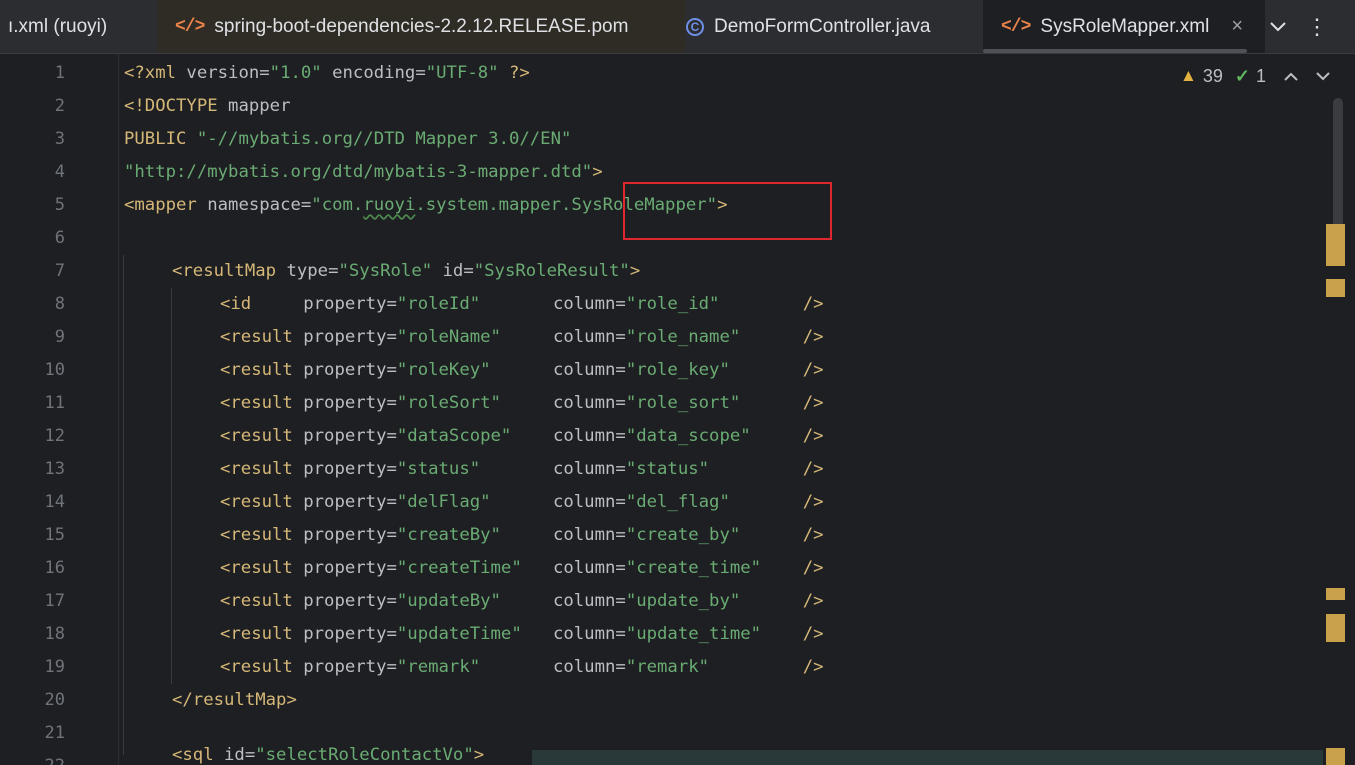 The width and height of the screenshot is (1355, 765). Describe the element at coordinates (693, 634) in the screenshot. I see `attr-value: "update_time"` at that location.